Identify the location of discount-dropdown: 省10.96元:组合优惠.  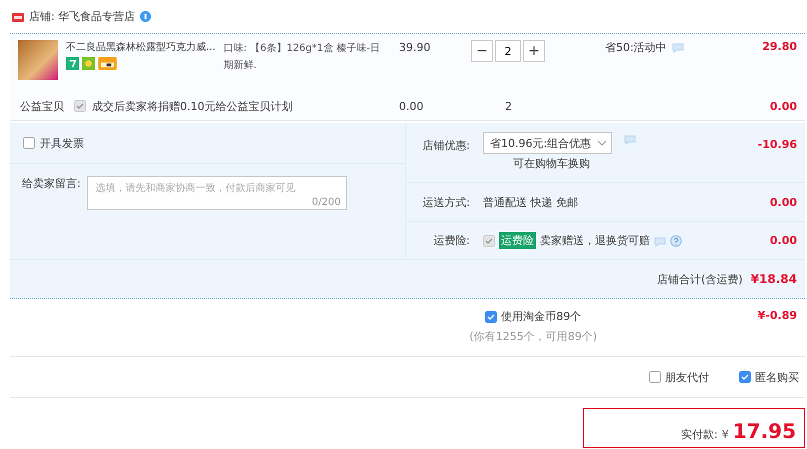
(547, 143).